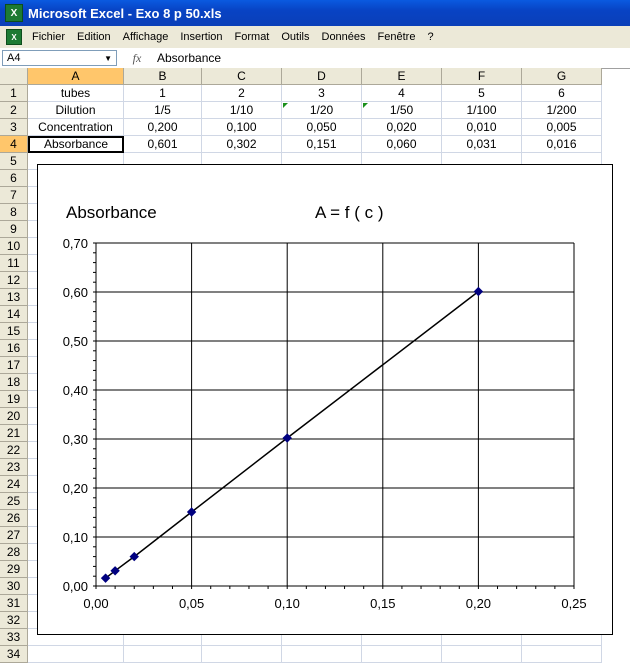 The image size is (630, 663). Describe the element at coordinates (76, 110) in the screenshot. I see `cell-a2: Dilution` at that location.